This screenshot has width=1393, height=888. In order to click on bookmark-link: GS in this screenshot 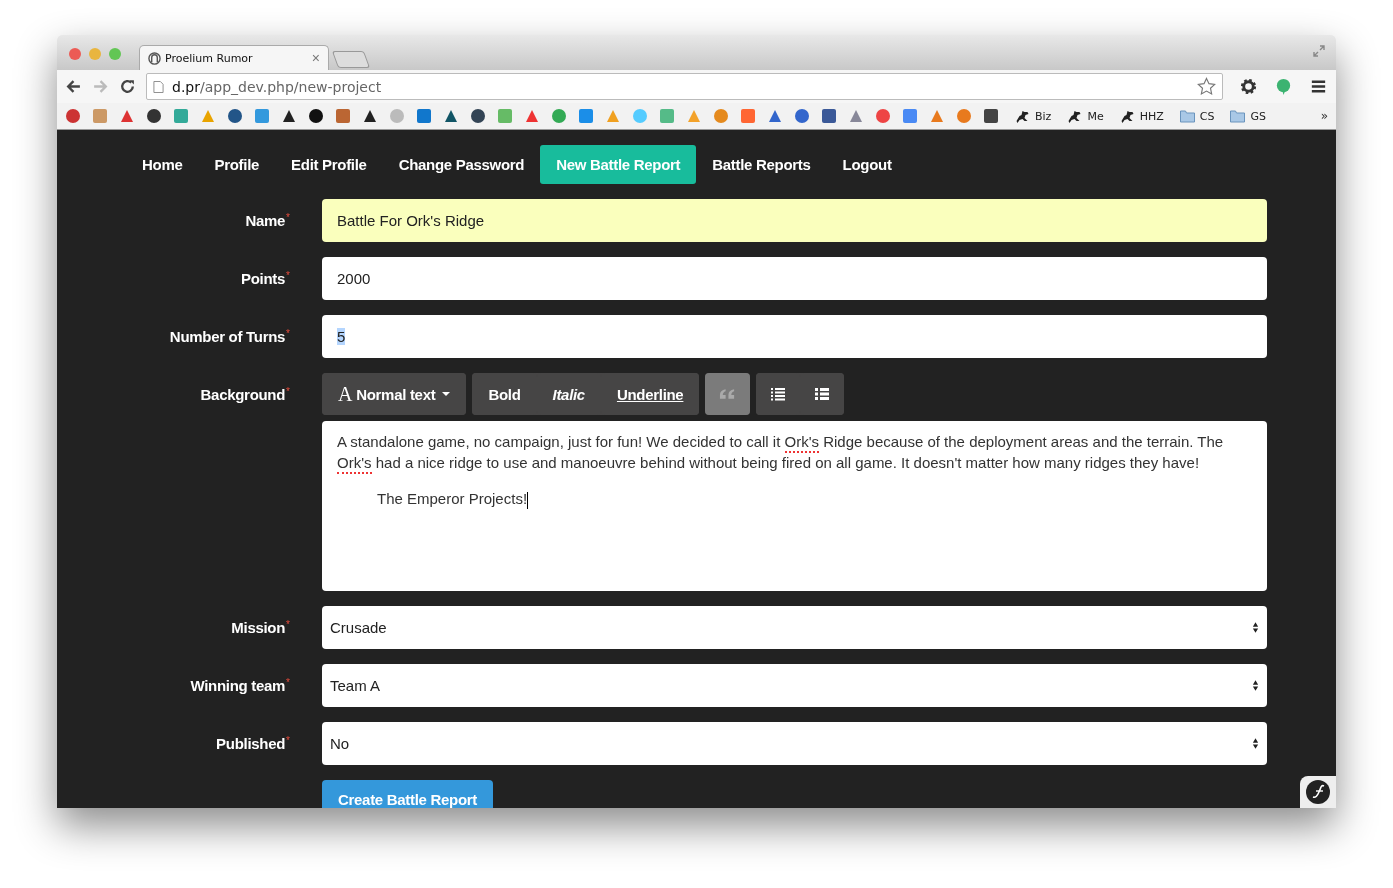, I will do `click(1247, 116)`.